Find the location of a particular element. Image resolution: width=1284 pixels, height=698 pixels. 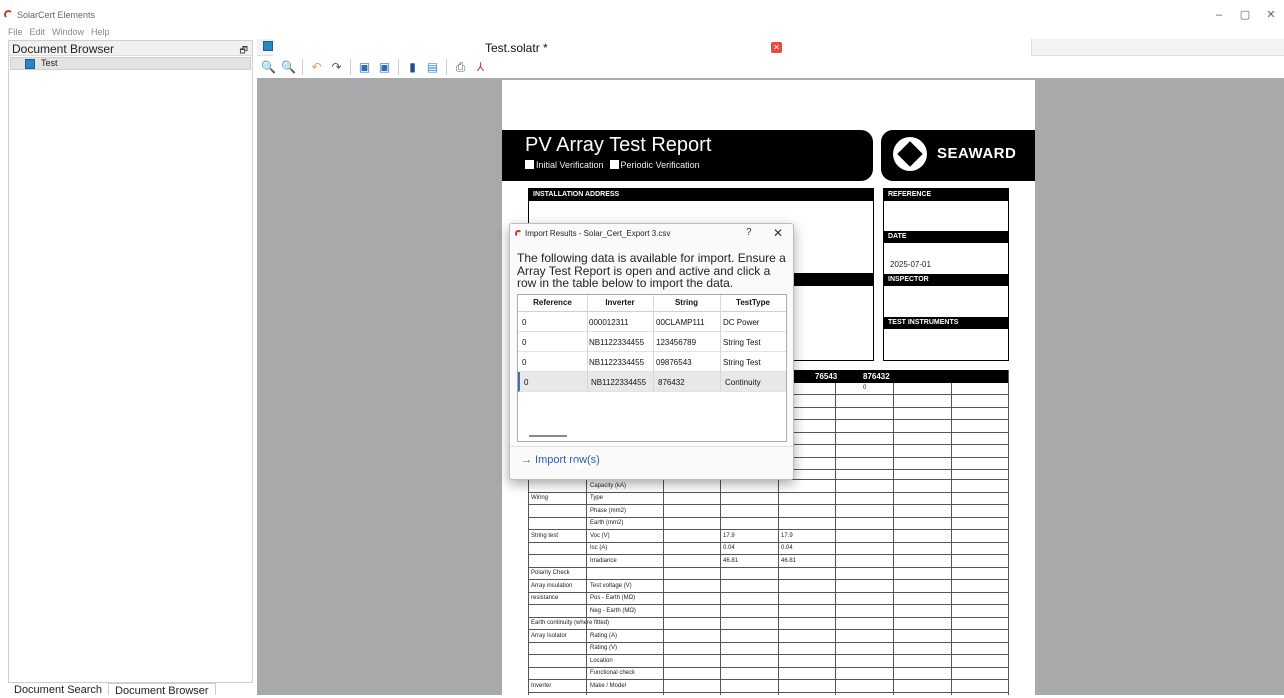

menu-bar: File Edit Window Help is located at coordinates (59, 32).